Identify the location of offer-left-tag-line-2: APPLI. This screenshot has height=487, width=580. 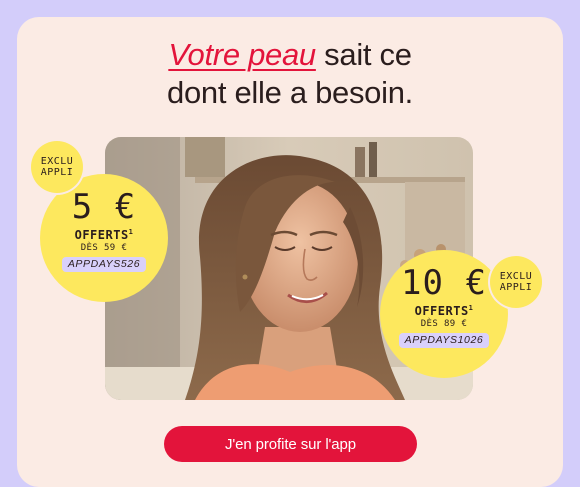
(57, 172).